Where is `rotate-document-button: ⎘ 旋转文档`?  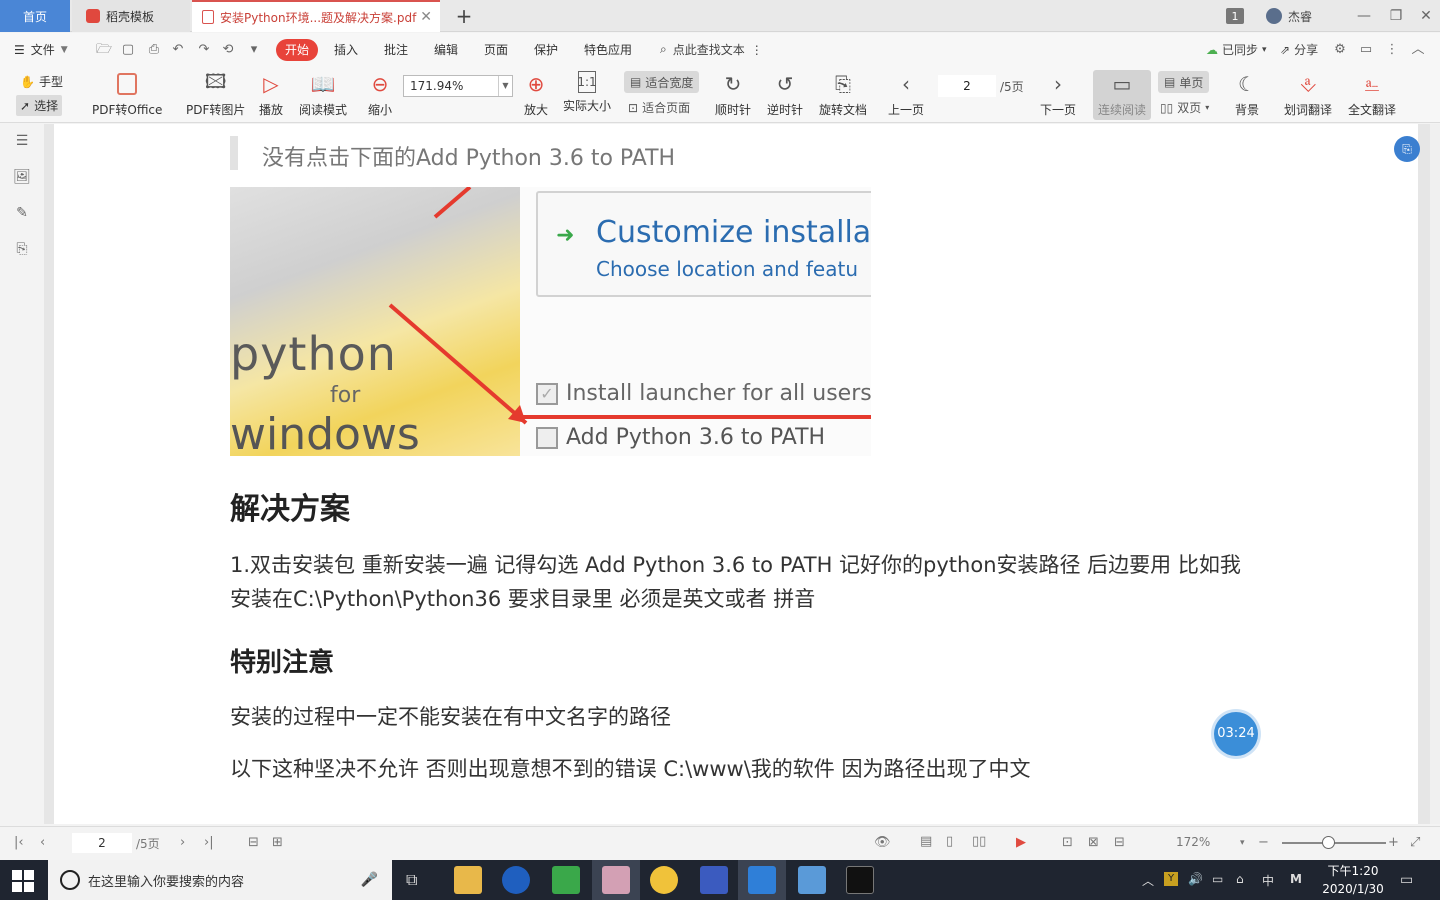
rotate-document-button: ⎘ 旋转文档 is located at coordinates (843, 94).